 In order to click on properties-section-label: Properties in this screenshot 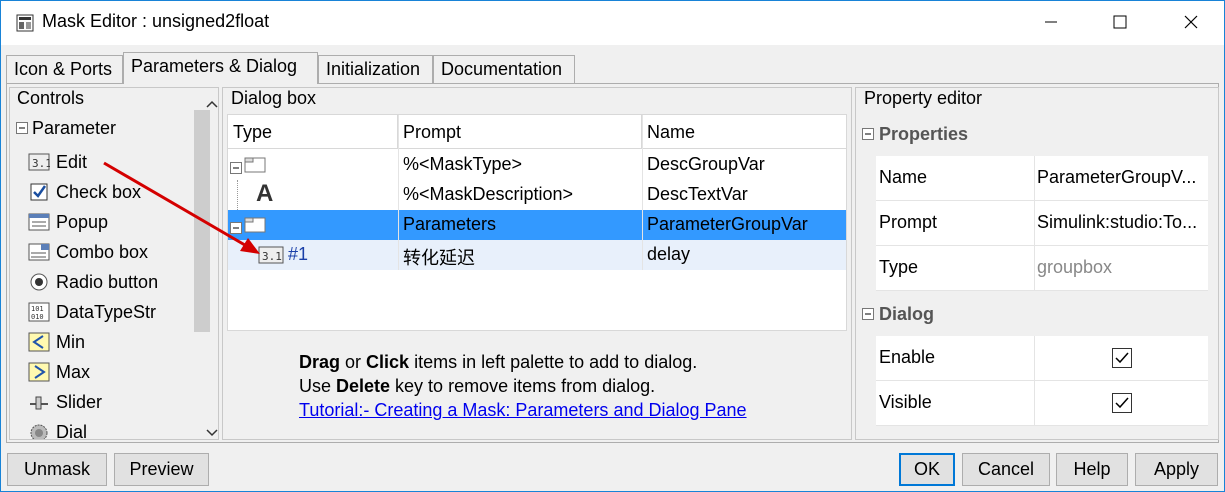, I will do `click(924, 134)`.